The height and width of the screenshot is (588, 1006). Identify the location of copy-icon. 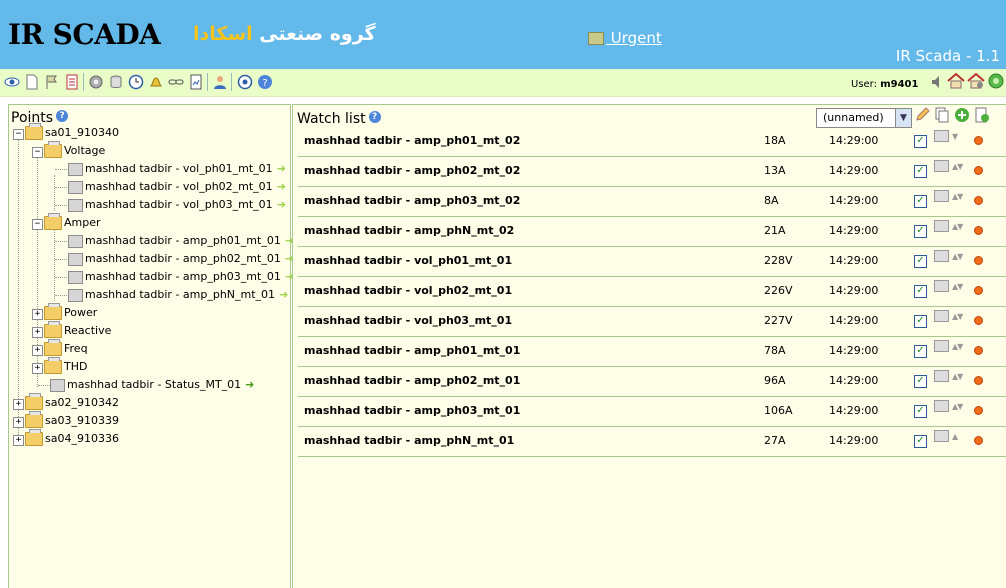
(942, 115).